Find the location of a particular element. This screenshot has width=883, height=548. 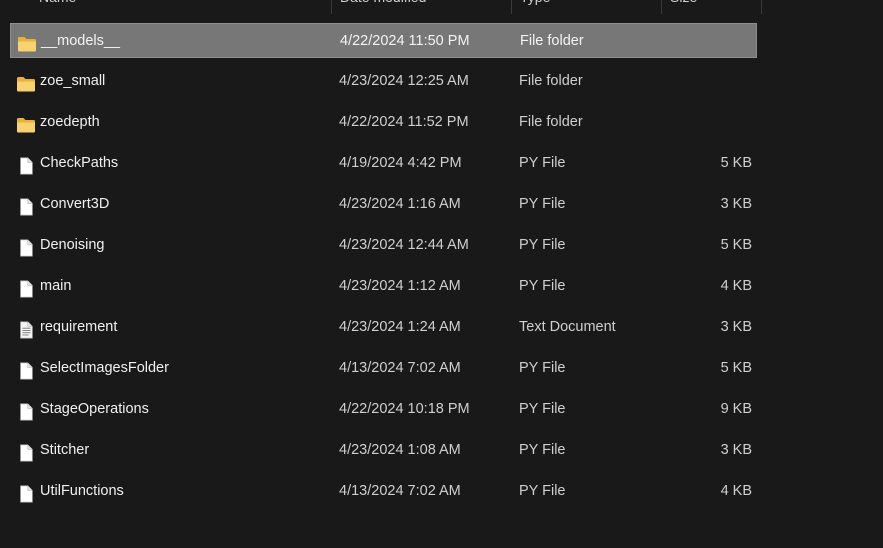

file-name: UtilFunctions is located at coordinates (82, 491).